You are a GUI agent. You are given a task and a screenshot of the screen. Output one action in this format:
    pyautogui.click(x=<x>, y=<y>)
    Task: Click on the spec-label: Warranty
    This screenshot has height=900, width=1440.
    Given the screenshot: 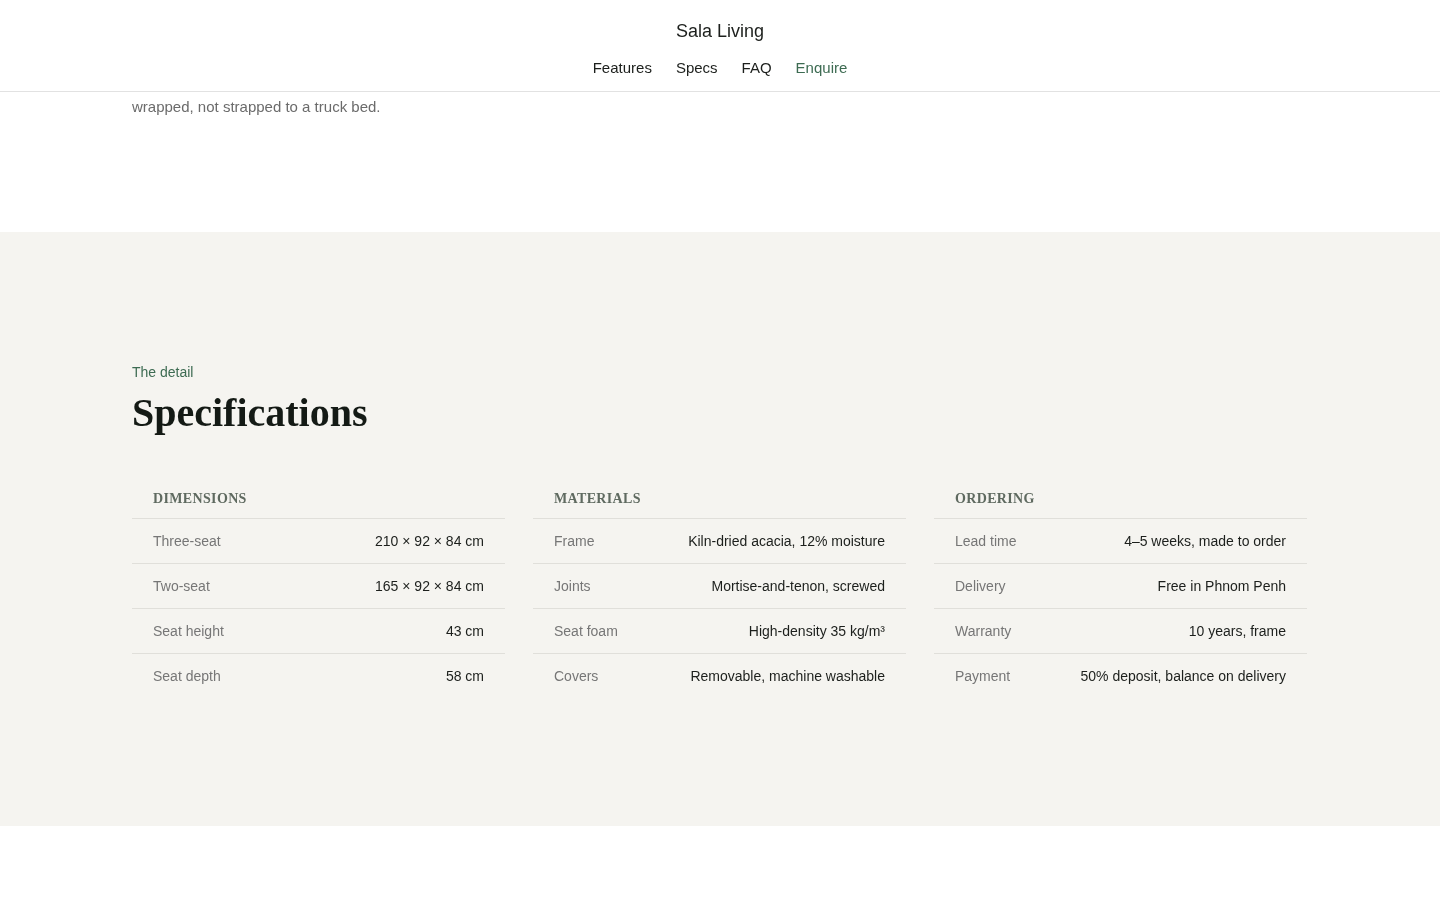 What is the action you would take?
    pyautogui.click(x=983, y=631)
    